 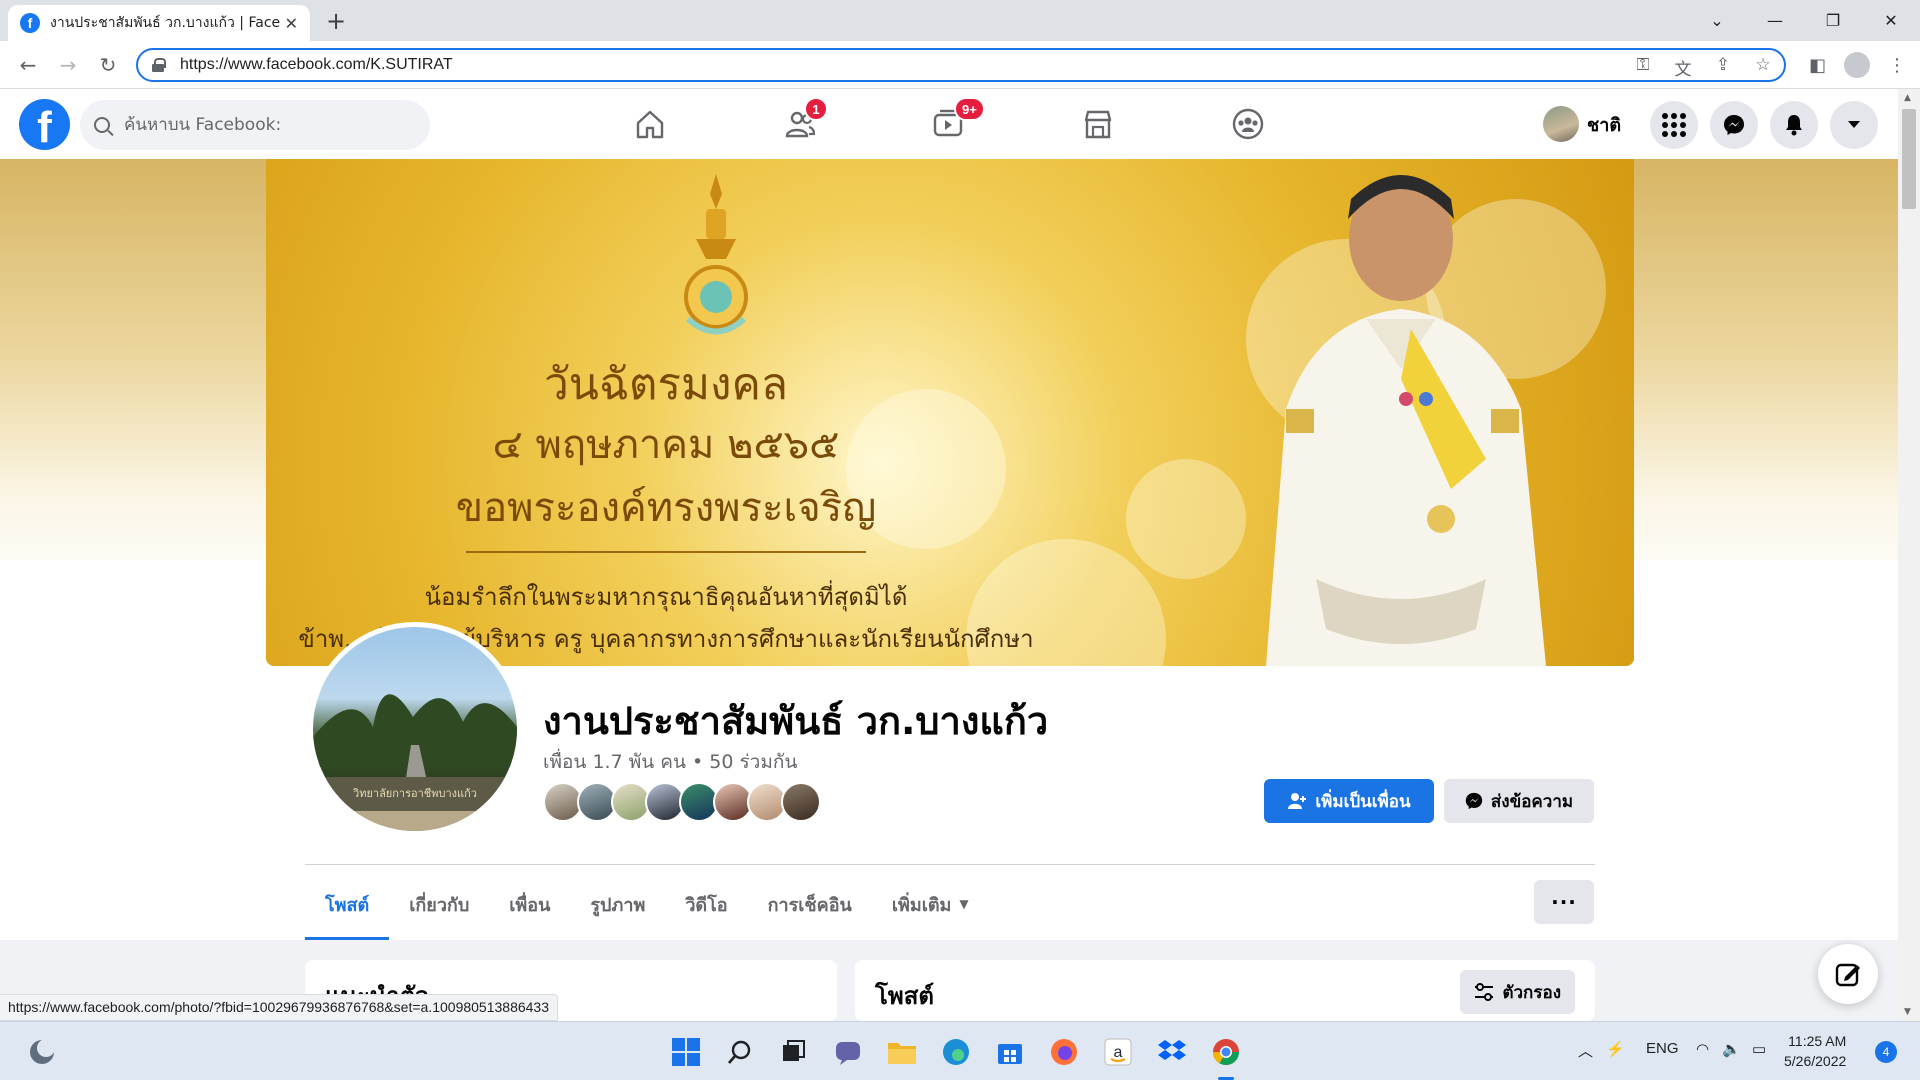 What do you see at coordinates (1519, 801) in the screenshot?
I see `send-message-button: ส่งข้อความ` at bounding box center [1519, 801].